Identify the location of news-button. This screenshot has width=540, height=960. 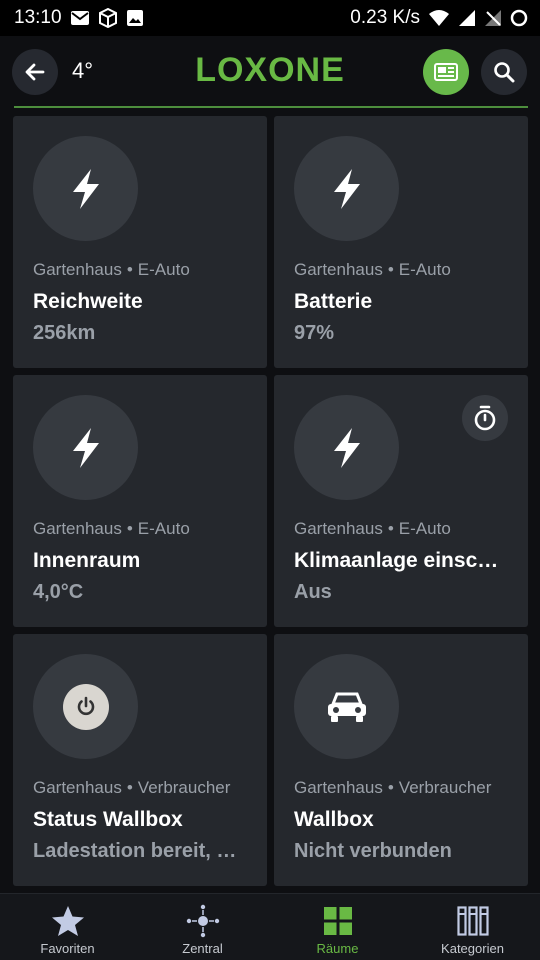
(446, 72).